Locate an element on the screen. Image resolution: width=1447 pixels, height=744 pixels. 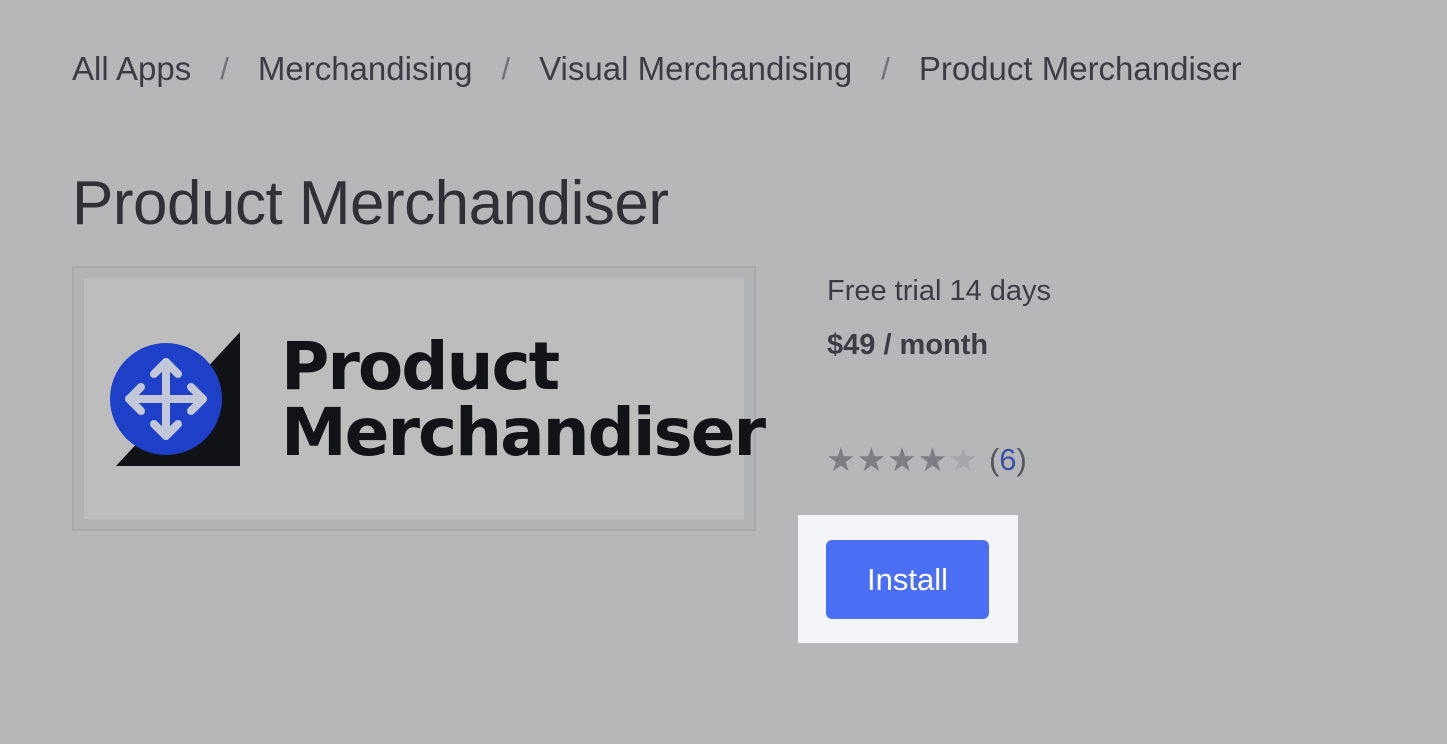
install-highlight: Install is located at coordinates (908, 579).